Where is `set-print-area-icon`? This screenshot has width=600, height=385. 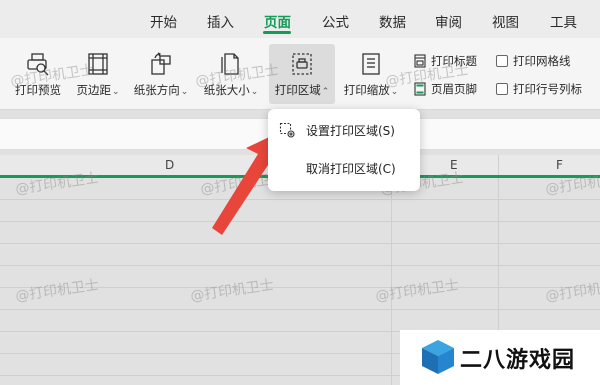 set-print-area-icon is located at coordinates (287, 130).